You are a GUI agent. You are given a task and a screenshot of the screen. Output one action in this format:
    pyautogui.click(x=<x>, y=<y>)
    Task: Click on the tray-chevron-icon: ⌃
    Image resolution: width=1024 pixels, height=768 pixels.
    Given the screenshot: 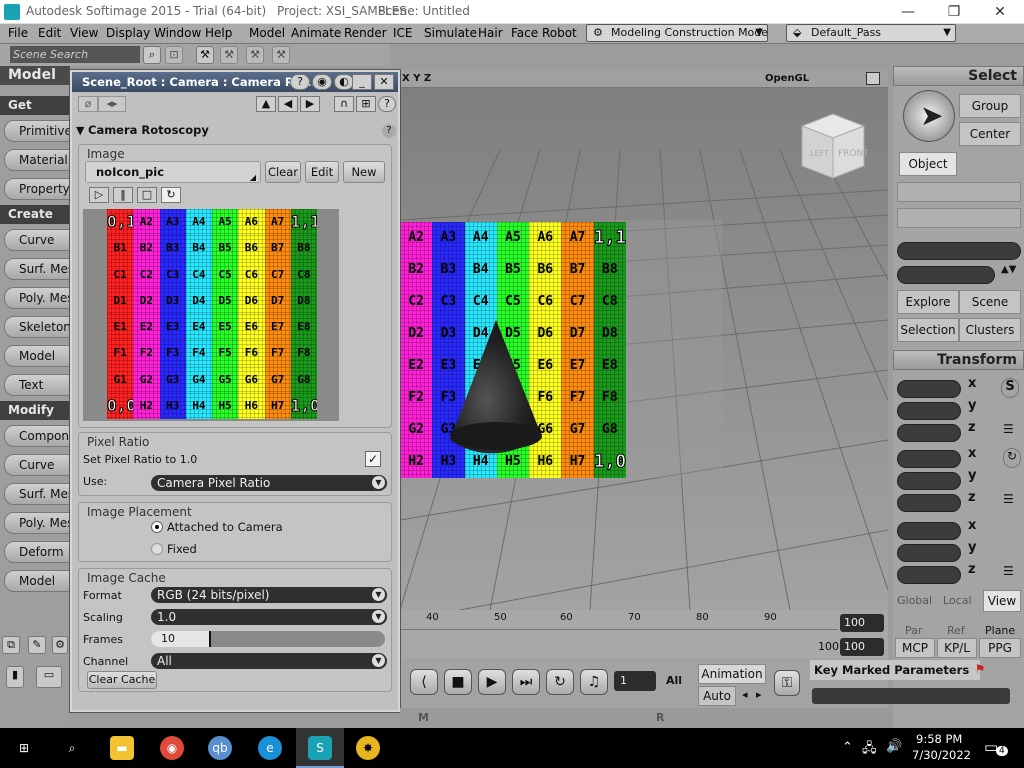 What is the action you would take?
    pyautogui.click(x=847, y=747)
    